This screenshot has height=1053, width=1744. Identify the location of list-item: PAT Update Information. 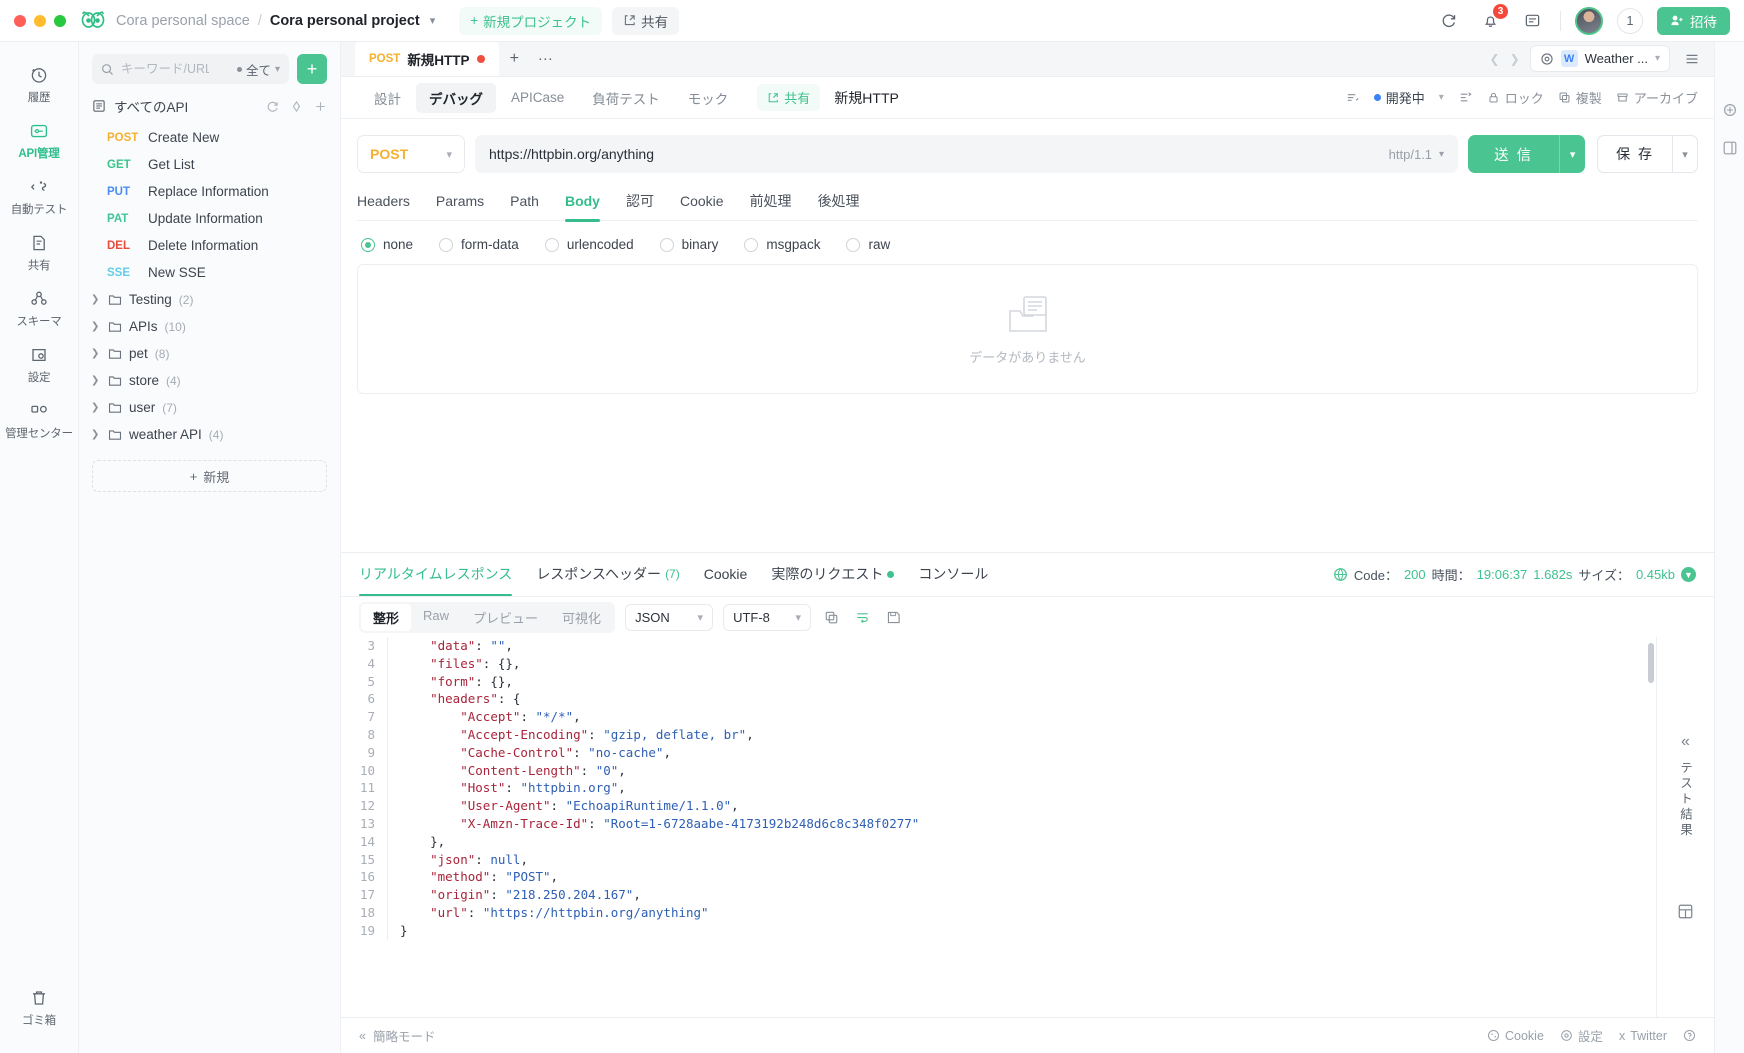
(209, 218).